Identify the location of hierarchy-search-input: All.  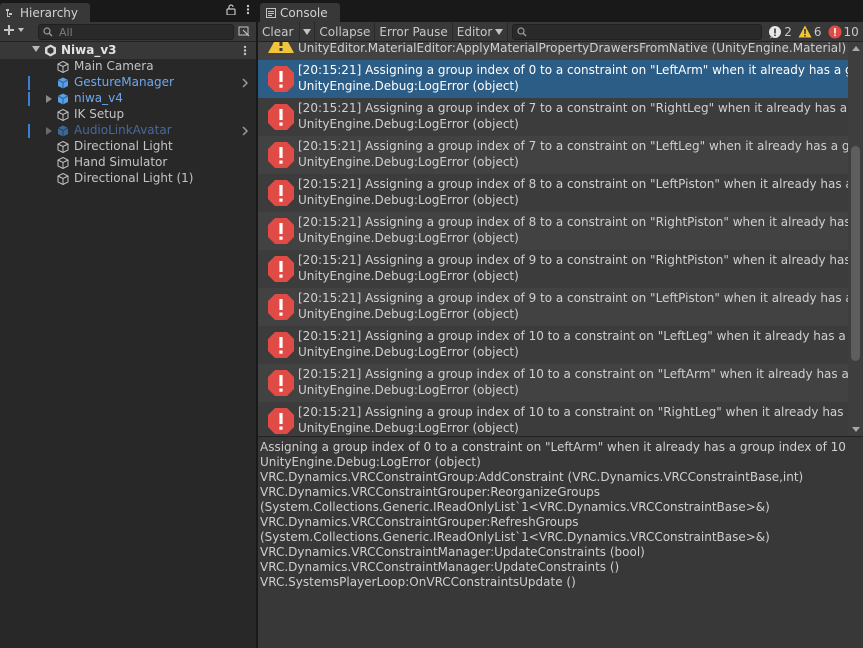
(136, 32).